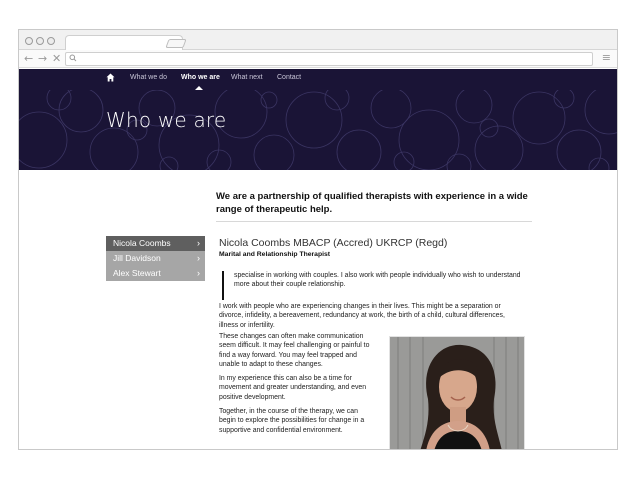  Describe the element at coordinates (56, 58) in the screenshot. I see `stop-icon: ✕` at that location.